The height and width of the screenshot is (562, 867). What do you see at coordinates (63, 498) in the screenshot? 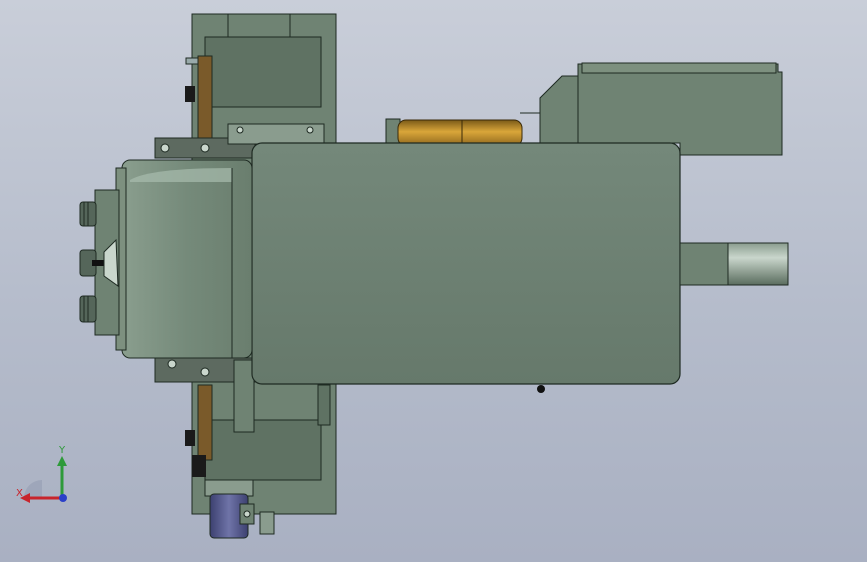
I see `z-axis-dot` at bounding box center [63, 498].